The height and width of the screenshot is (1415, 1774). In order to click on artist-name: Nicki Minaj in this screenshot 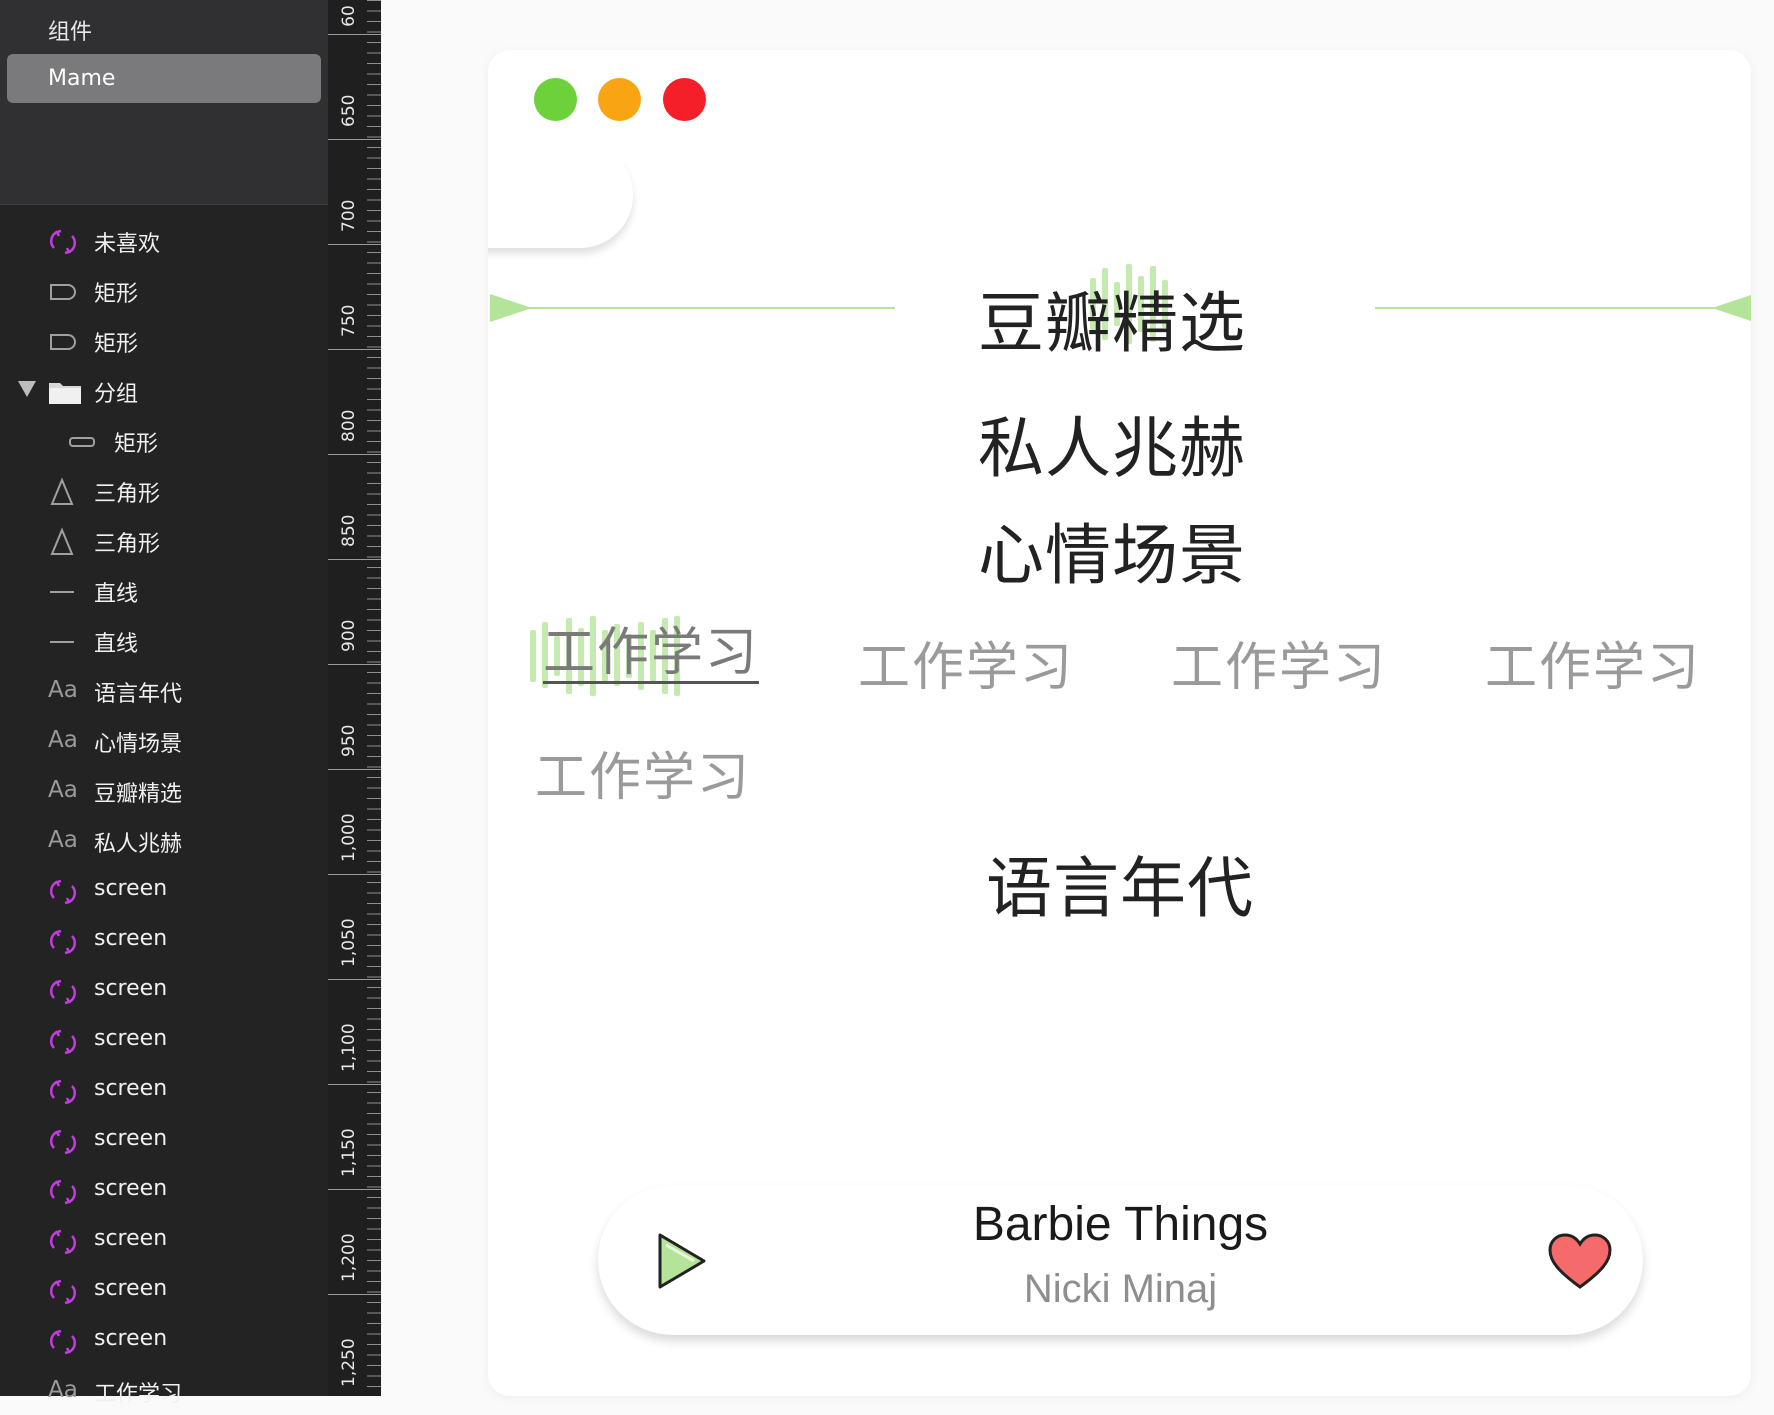, I will do `click(1120, 1289)`.